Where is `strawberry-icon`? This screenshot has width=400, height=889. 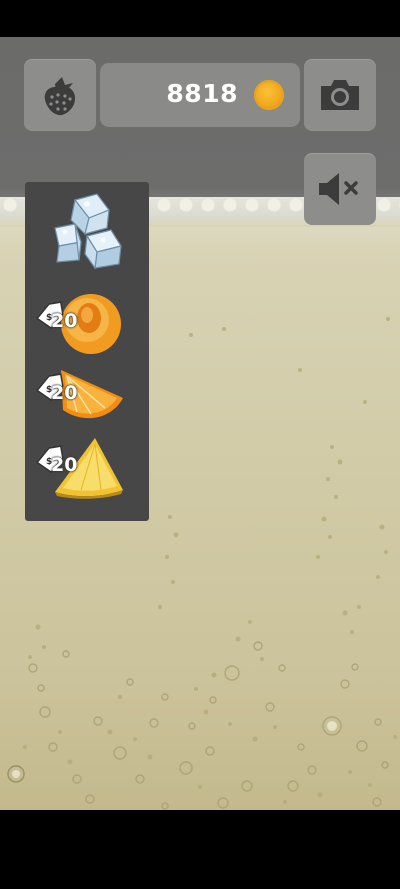 strawberry-icon is located at coordinates (60, 96).